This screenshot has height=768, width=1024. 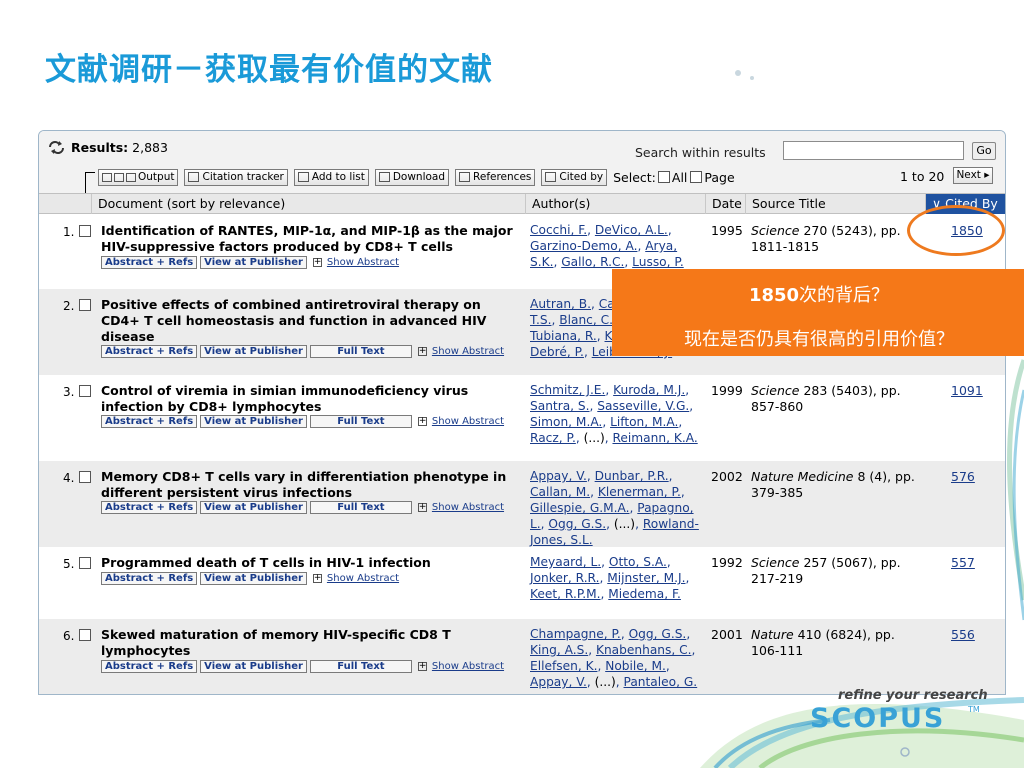 I want to click on author-link: Ellefsen, K., so click(x=563, y=666).